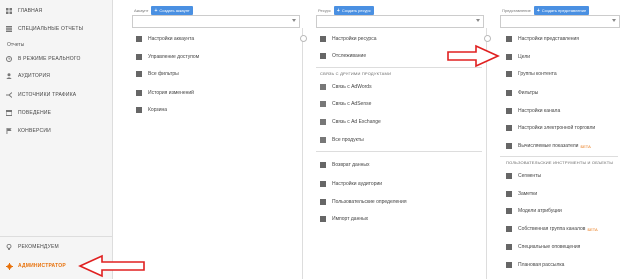 This screenshot has height=279, width=624. What do you see at coordinates (216, 21) in the screenshot?
I see `account-selector` at bounding box center [216, 21].